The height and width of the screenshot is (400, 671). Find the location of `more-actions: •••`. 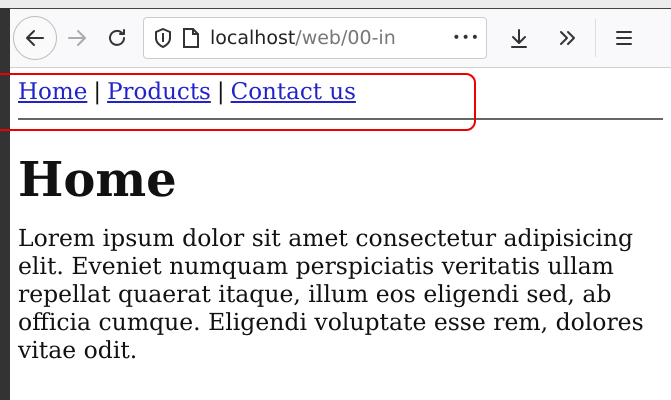

more-actions: ••• is located at coordinates (466, 38).